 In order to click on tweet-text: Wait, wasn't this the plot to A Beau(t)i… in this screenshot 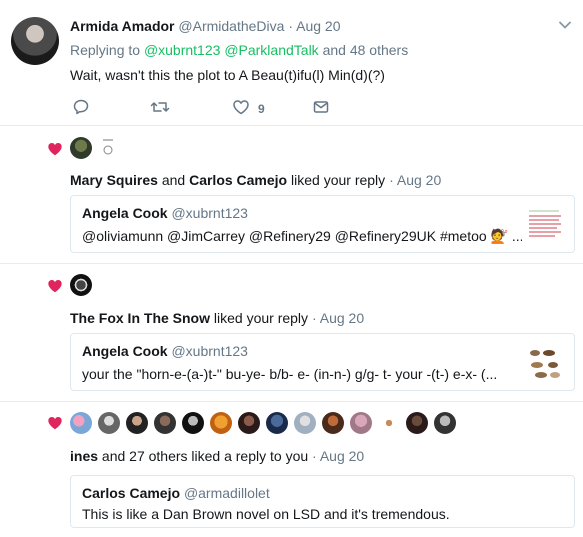, I will do `click(227, 75)`.